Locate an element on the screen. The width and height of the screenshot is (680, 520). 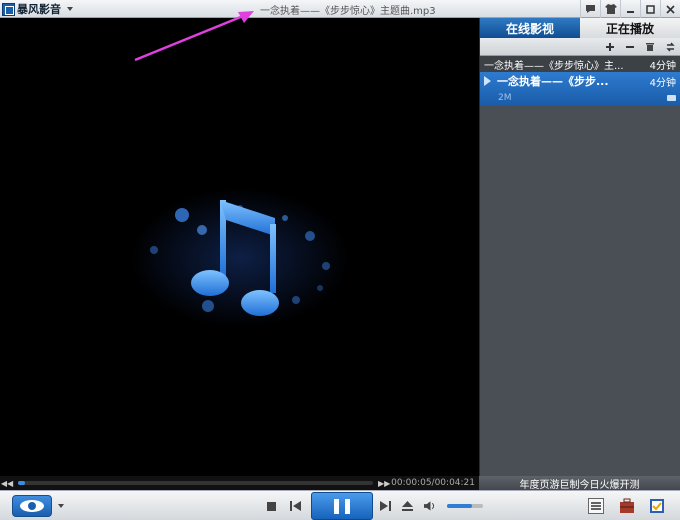
stop-button is located at coordinates (271, 506).